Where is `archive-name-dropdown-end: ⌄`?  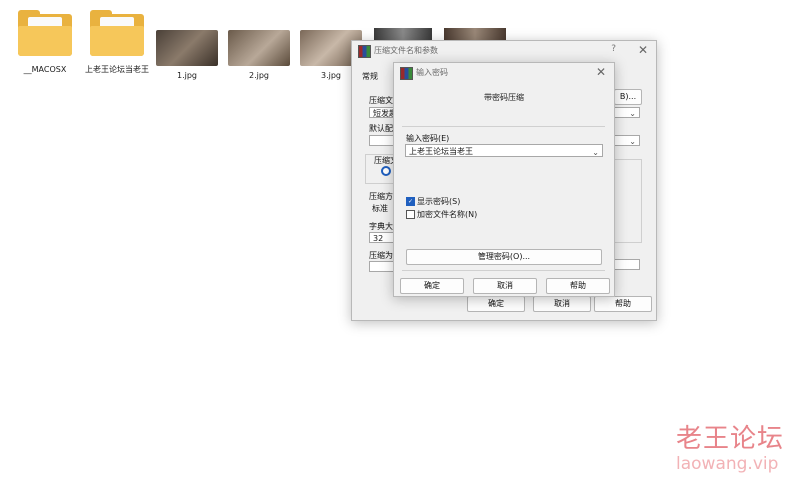 archive-name-dropdown-end: ⌄ is located at coordinates (627, 112).